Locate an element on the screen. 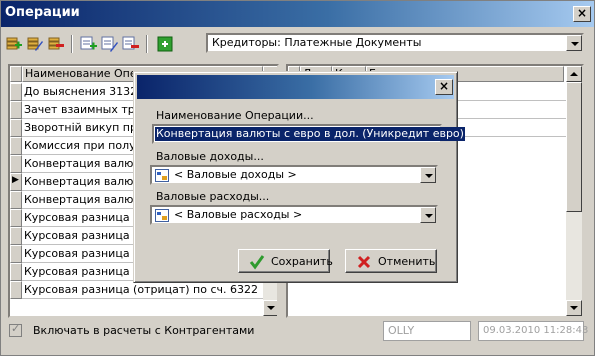  edit-child-button is located at coordinates (110, 44).